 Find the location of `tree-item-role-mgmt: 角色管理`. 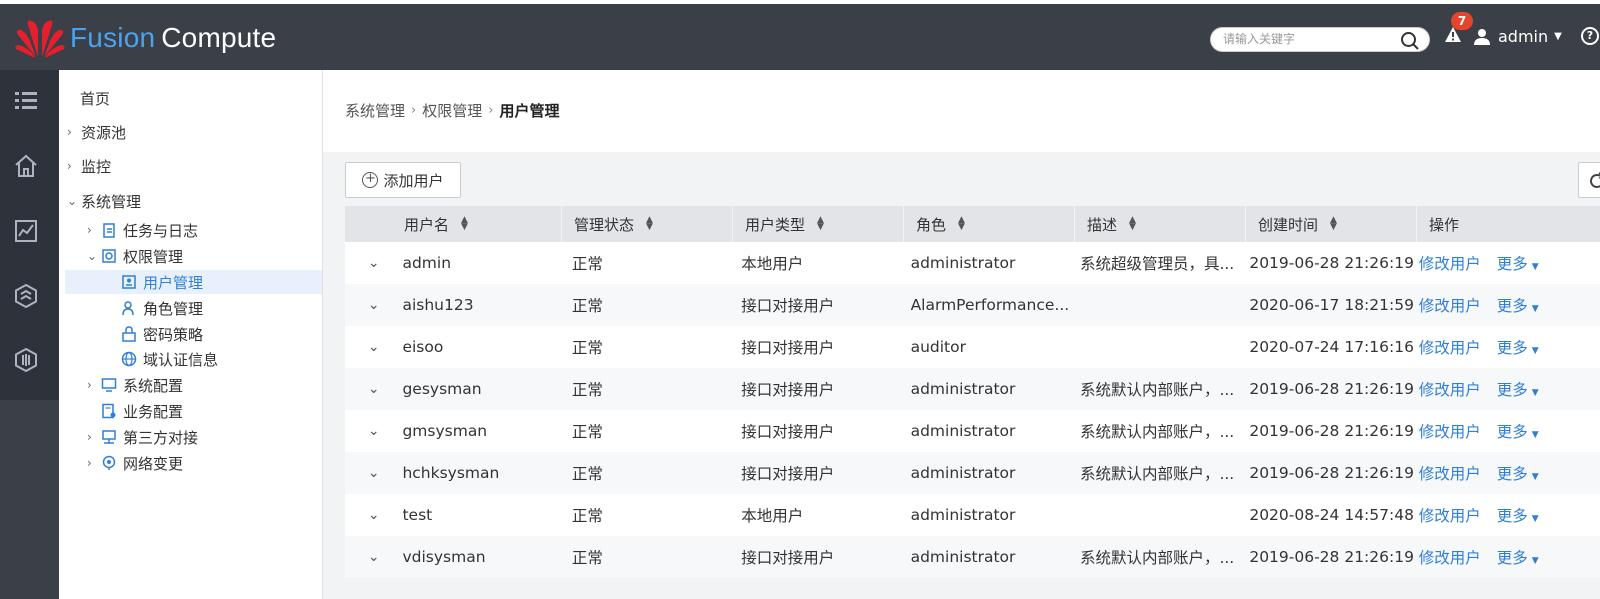

tree-item-role-mgmt: 角色管理 is located at coordinates (162, 308).